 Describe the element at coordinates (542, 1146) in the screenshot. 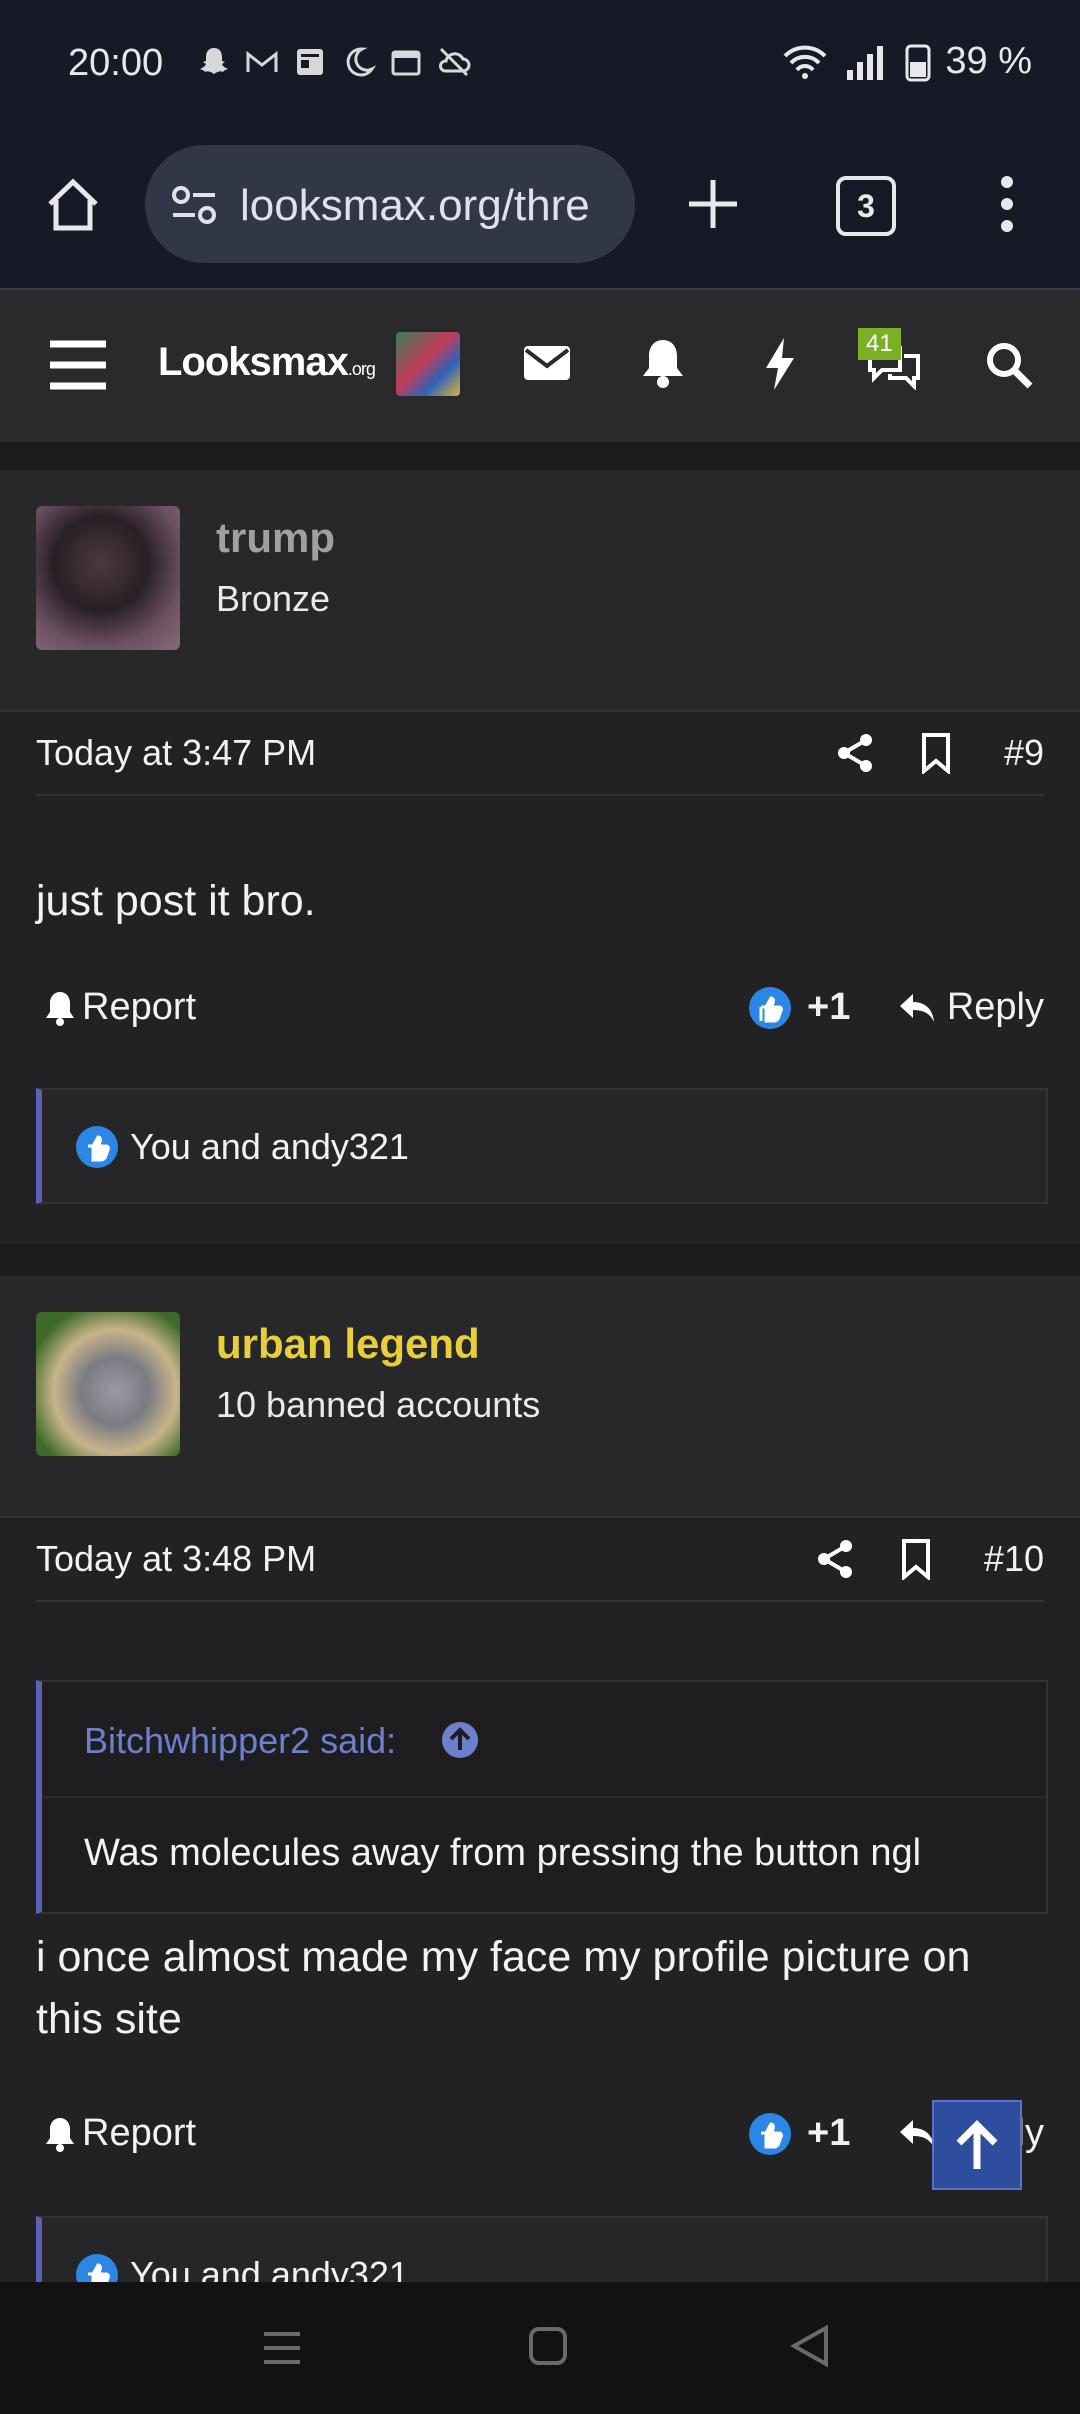

I see `reactions-bar: You and andy321` at that location.